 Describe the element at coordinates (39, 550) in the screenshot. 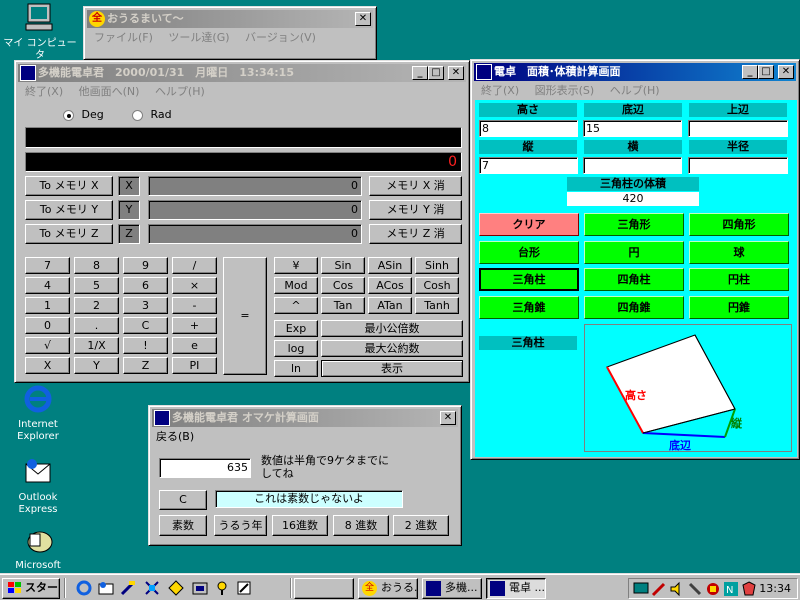

I see `desktop-icon-microsoft: Microsoft` at that location.